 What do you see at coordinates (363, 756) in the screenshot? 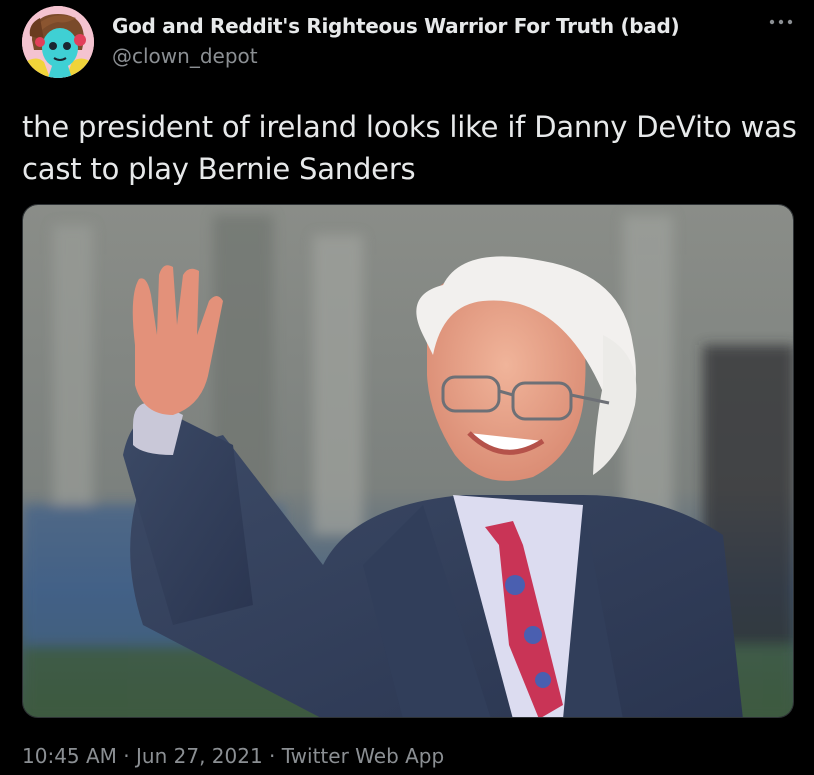
I see `tweet-source: Twitter Web App` at bounding box center [363, 756].